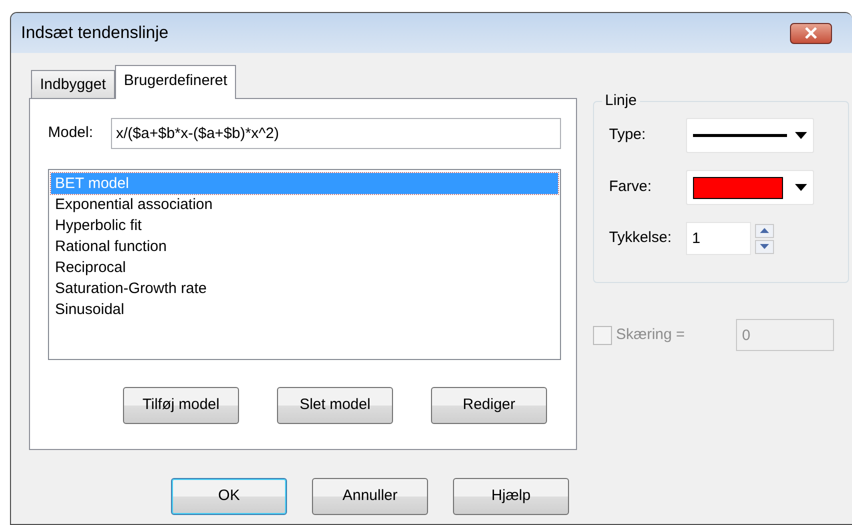 Image resolution: width=852 pixels, height=525 pixels. I want to click on window-title: Indsæt tendenslinje, so click(94, 33).